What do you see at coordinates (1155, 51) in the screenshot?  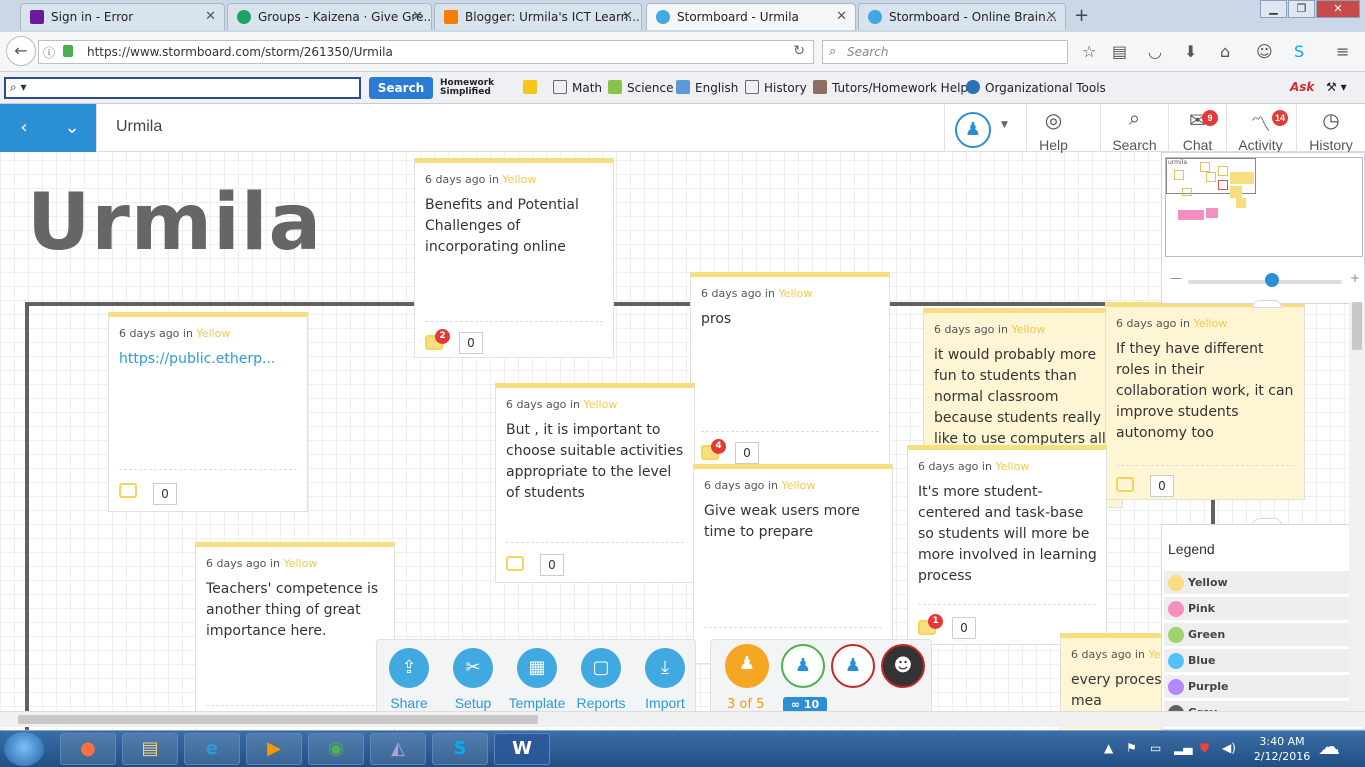 I see `pocket-icon: ◡` at bounding box center [1155, 51].